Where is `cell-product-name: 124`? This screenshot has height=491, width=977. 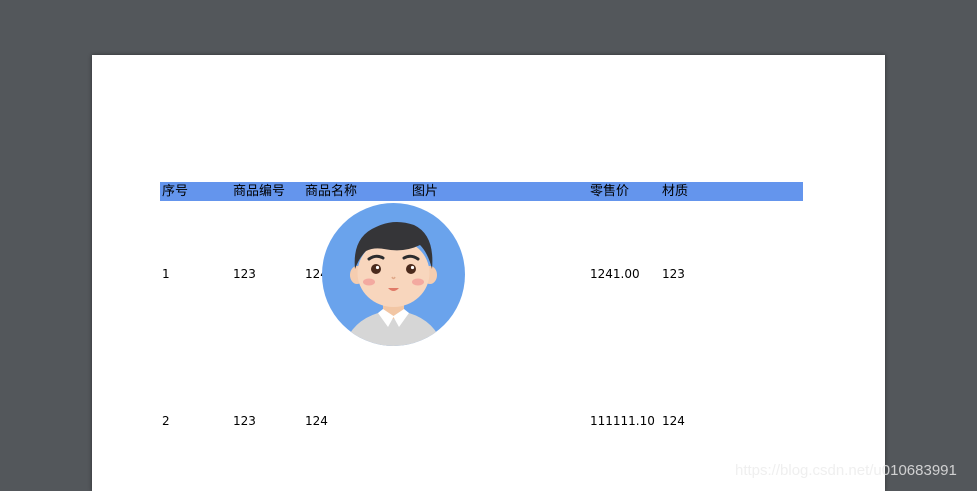 cell-product-name: 124 is located at coordinates (316, 421).